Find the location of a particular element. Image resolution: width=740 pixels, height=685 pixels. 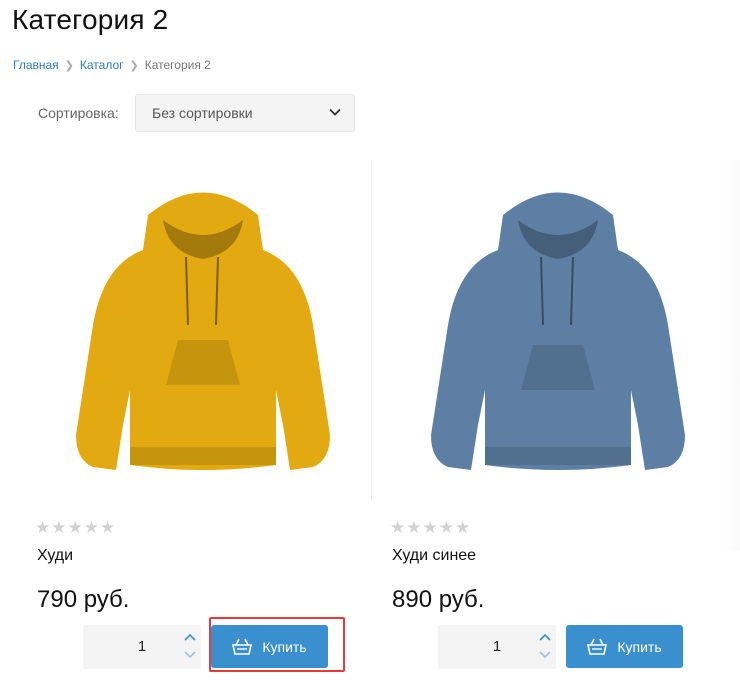

breadcrumb-current: Категория 2 is located at coordinates (177, 65).